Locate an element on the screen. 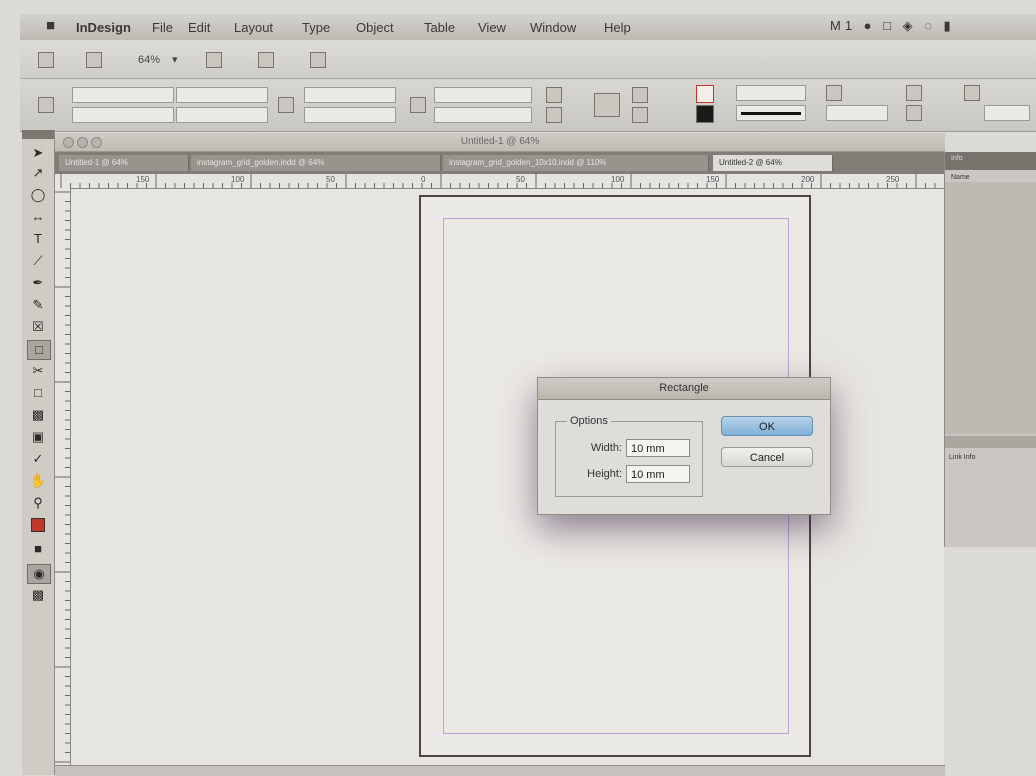 The image size is (1036, 776). fill-stroke-swatch-icon is located at coordinates (38, 527).